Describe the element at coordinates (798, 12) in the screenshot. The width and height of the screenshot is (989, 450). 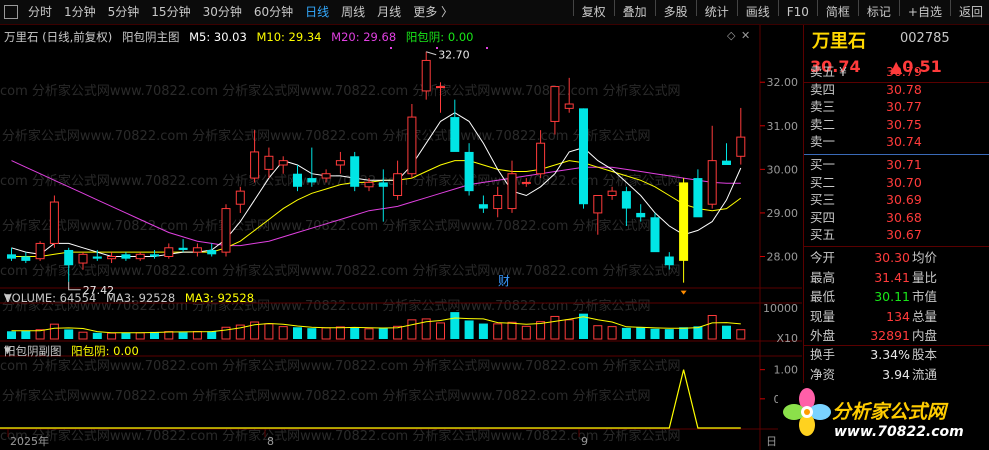
I see `tool-button-5: F10` at that location.